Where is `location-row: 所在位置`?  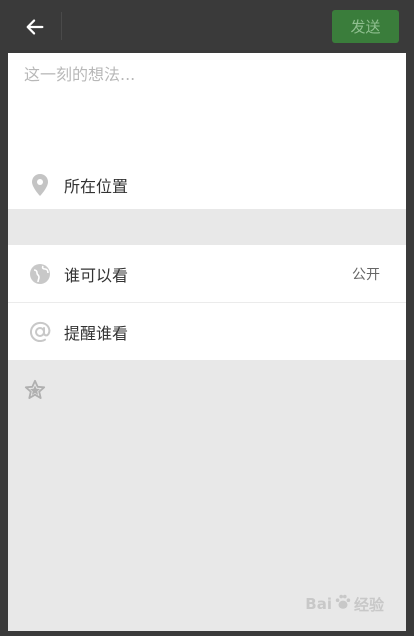 location-row: 所在位置 is located at coordinates (207, 185).